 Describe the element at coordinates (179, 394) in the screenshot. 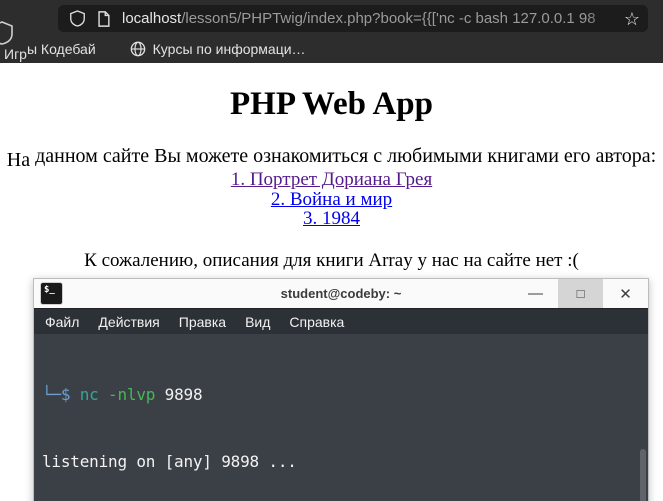

I see `command-port: 9898` at that location.